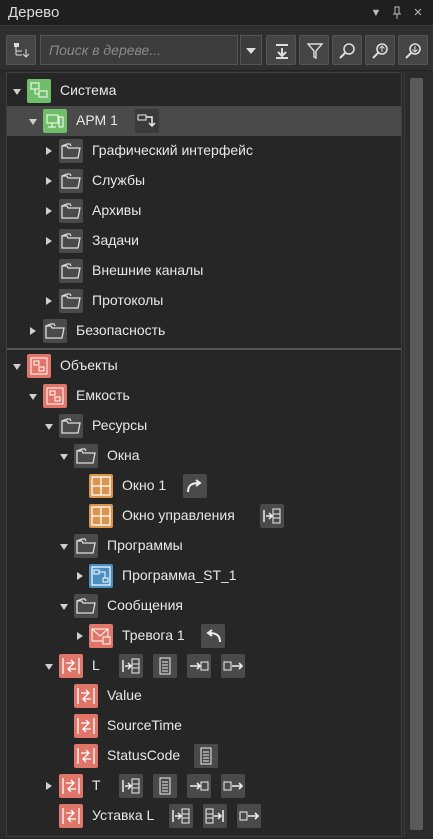  Describe the element at coordinates (116, 240) in the screenshot. I see `tree-item-label: Задачи` at that location.